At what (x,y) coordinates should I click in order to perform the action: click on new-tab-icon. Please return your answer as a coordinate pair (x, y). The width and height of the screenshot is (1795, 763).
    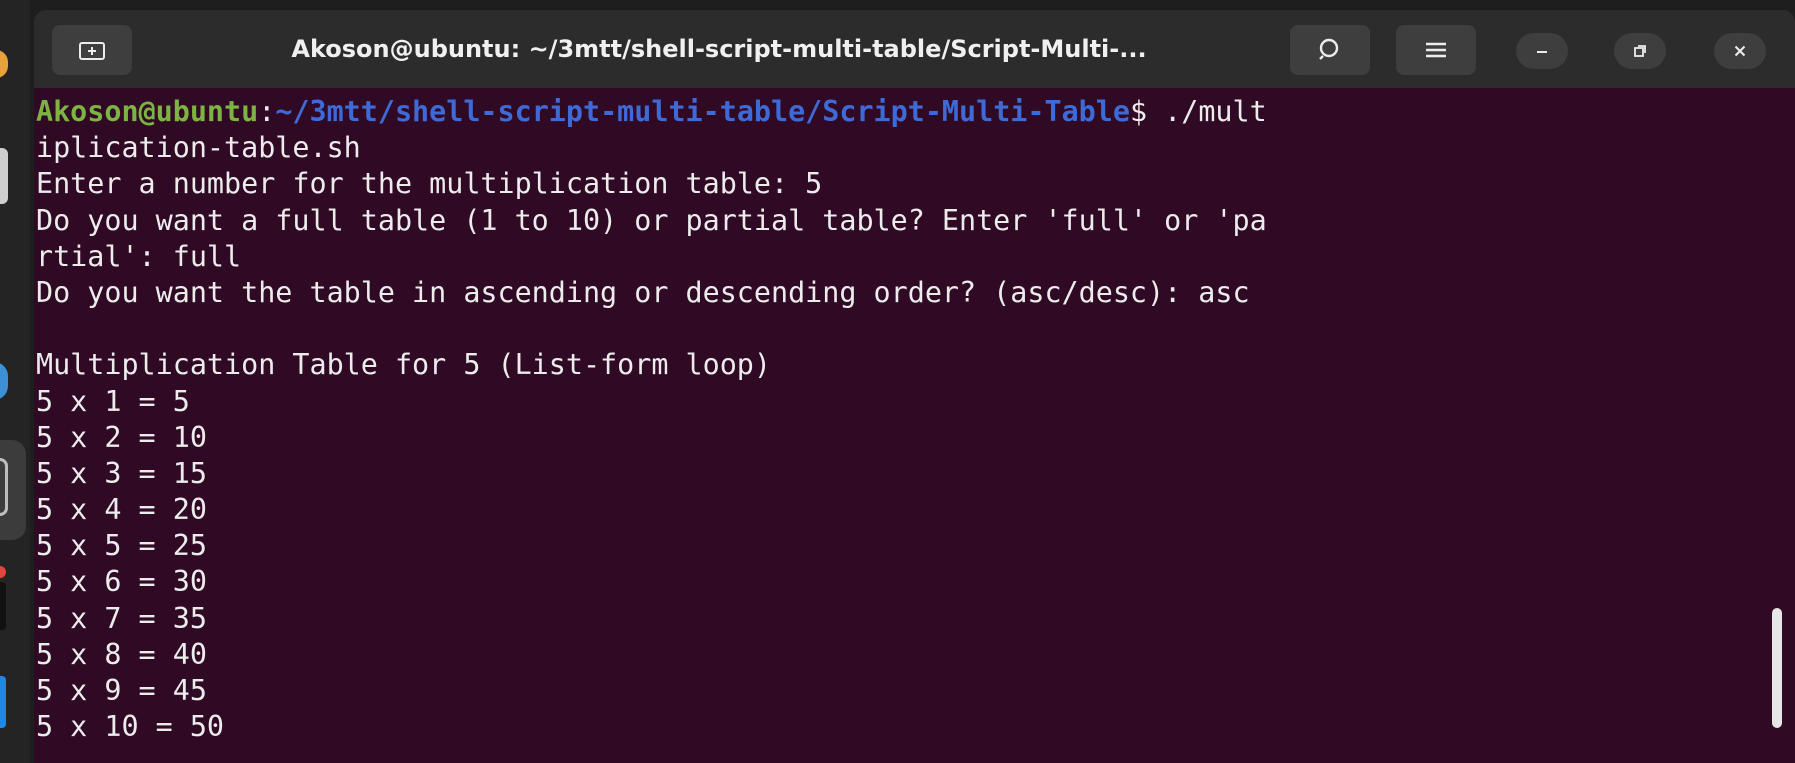
    Looking at the image, I should click on (92, 51).